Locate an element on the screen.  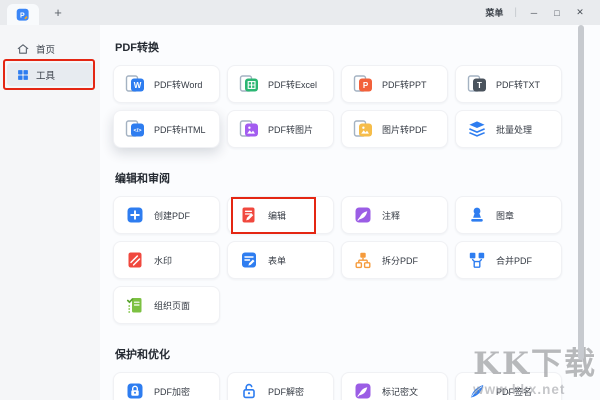
tool-grid: PDF加密 PDF解密 标记密文 PDF签名 is located at coordinates (356, 386).